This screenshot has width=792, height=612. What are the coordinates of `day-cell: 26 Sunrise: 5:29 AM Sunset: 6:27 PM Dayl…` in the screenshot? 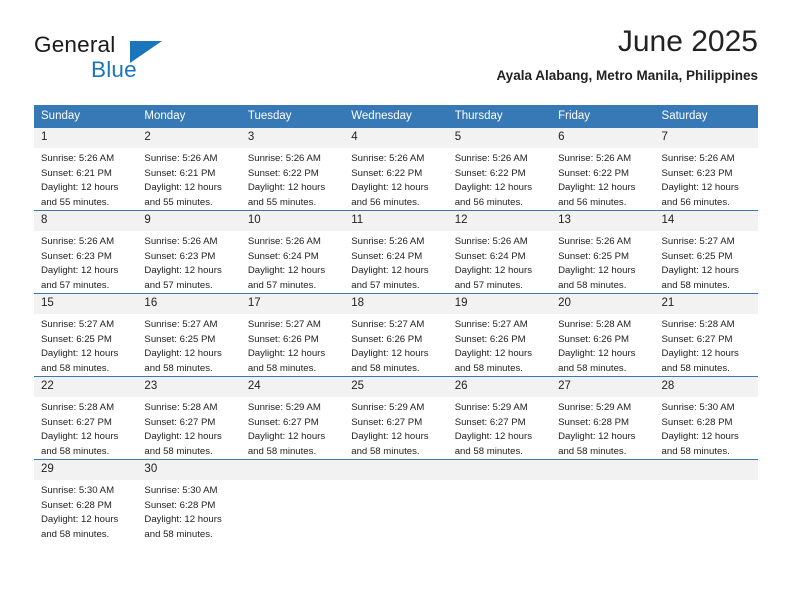 It's located at (499, 418).